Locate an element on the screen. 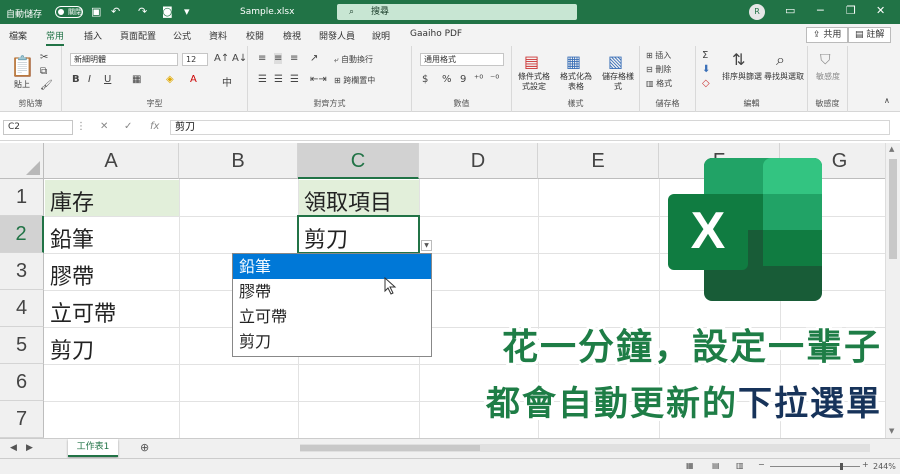 The image size is (900, 474). sheet-tab: 工作表1 is located at coordinates (93, 448).